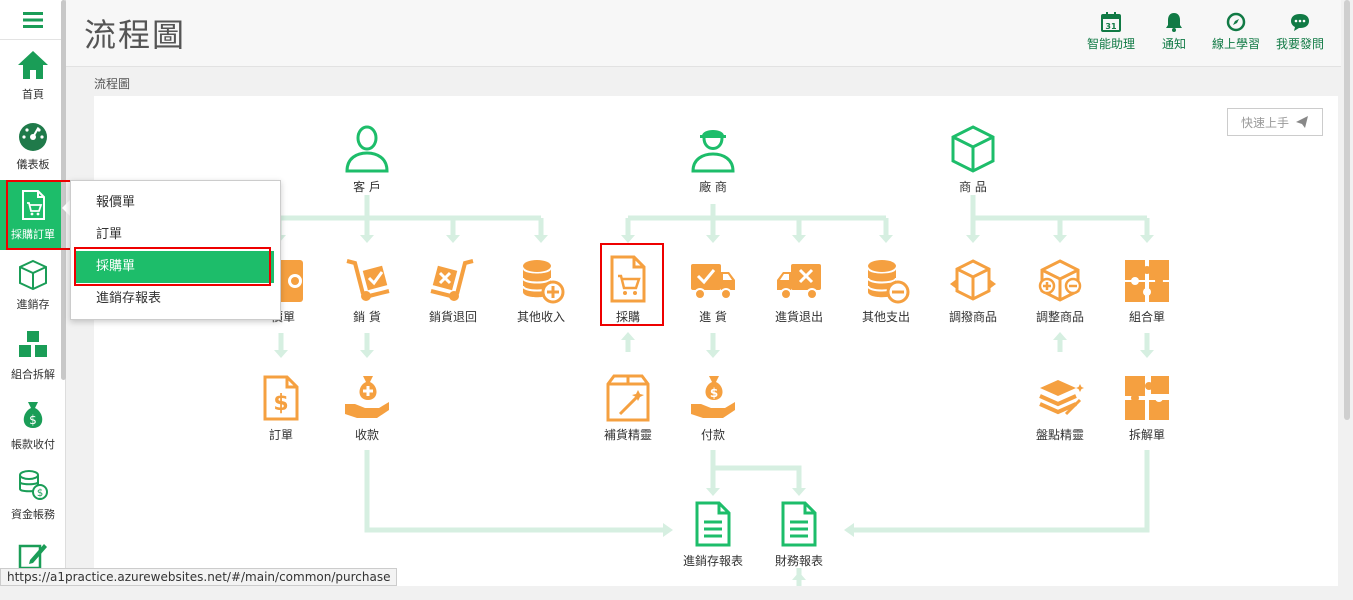  What do you see at coordinates (452, 317) in the screenshot?
I see `node-label: 銷貨退回` at bounding box center [452, 317].